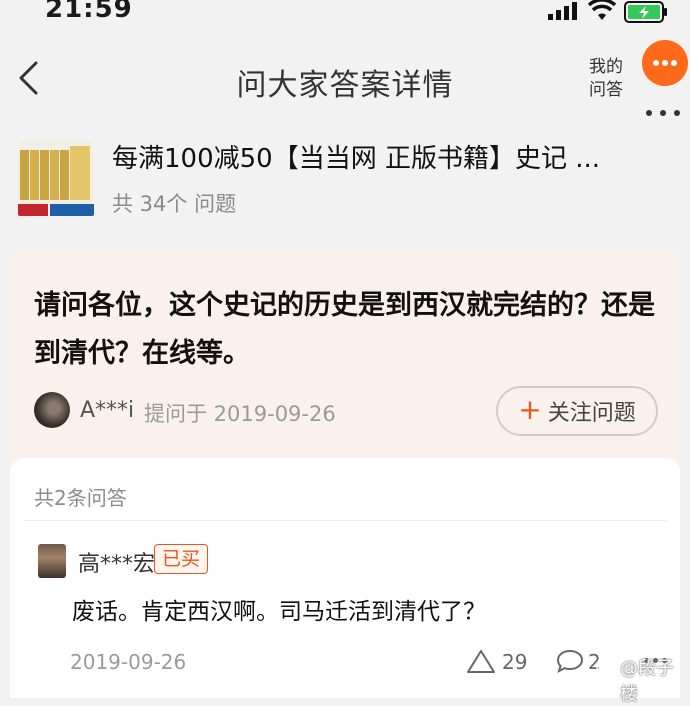  What do you see at coordinates (345, 520) in the screenshot?
I see `divider` at bounding box center [345, 520].